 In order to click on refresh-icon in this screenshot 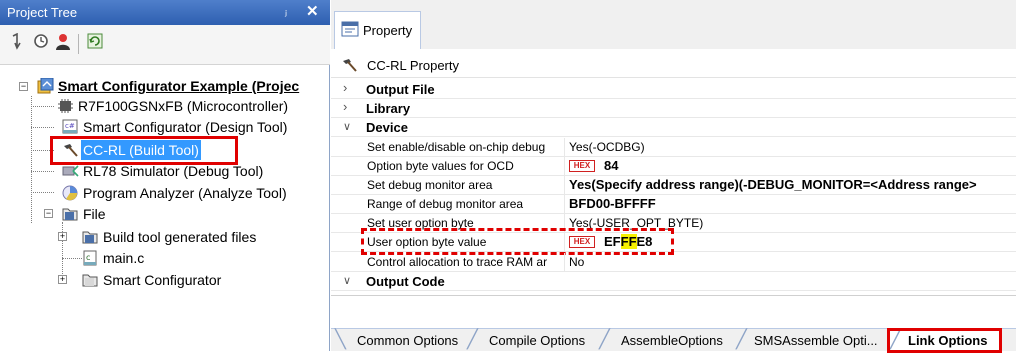, I will do `click(95, 44)`.